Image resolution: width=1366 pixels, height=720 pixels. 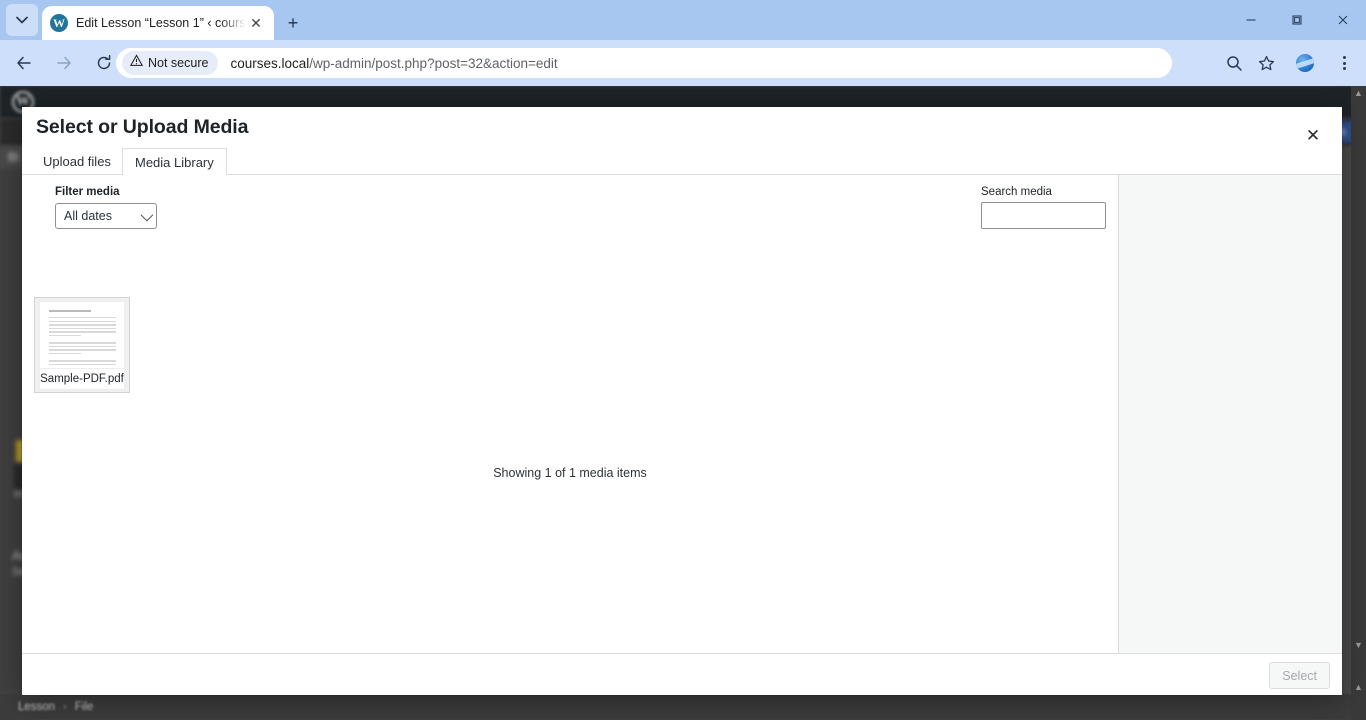 What do you see at coordinates (24, 63) in the screenshot?
I see `back-arrow-icon` at bounding box center [24, 63].